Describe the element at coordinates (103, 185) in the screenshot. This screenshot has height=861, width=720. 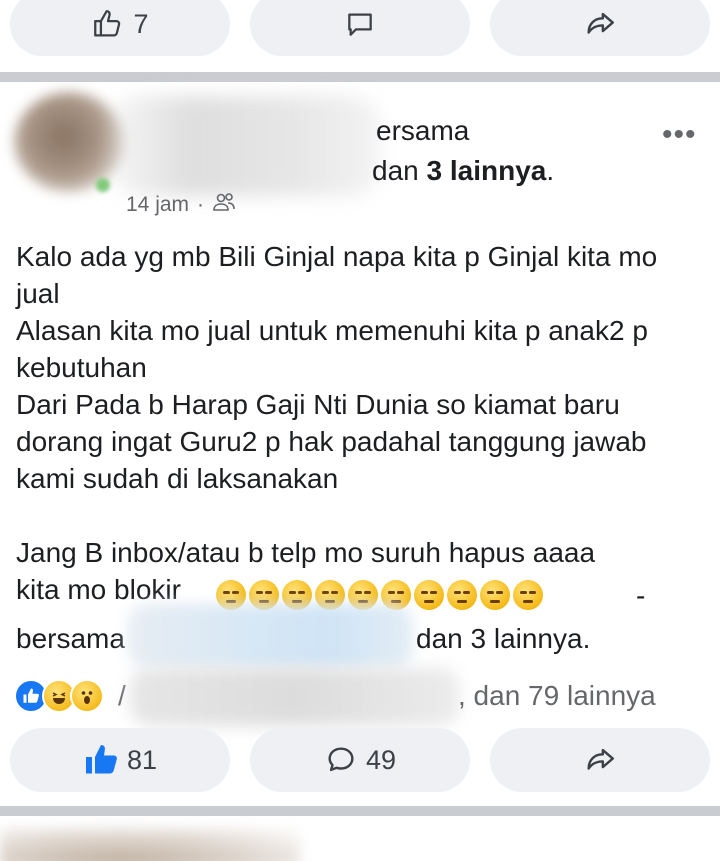
I see `online-status-dot` at that location.